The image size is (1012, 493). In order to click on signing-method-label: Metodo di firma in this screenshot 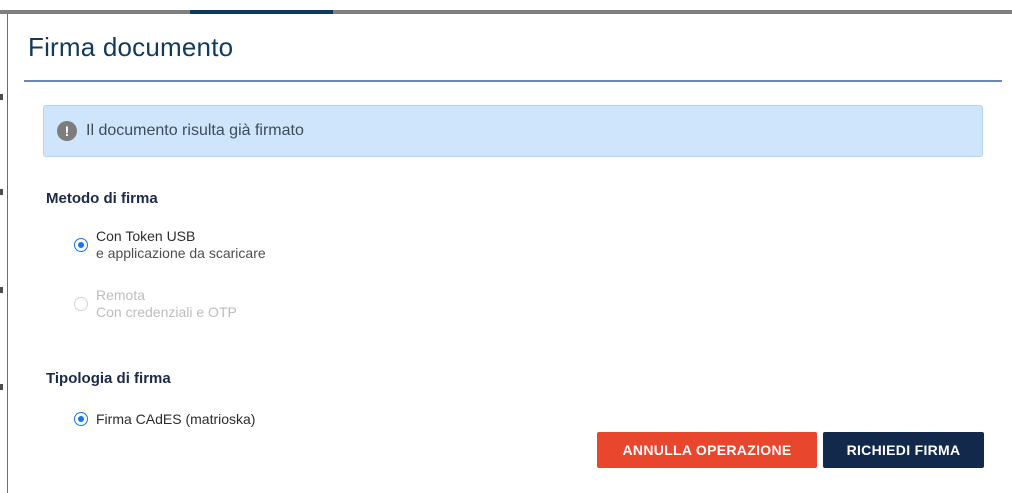, I will do `click(102, 198)`.